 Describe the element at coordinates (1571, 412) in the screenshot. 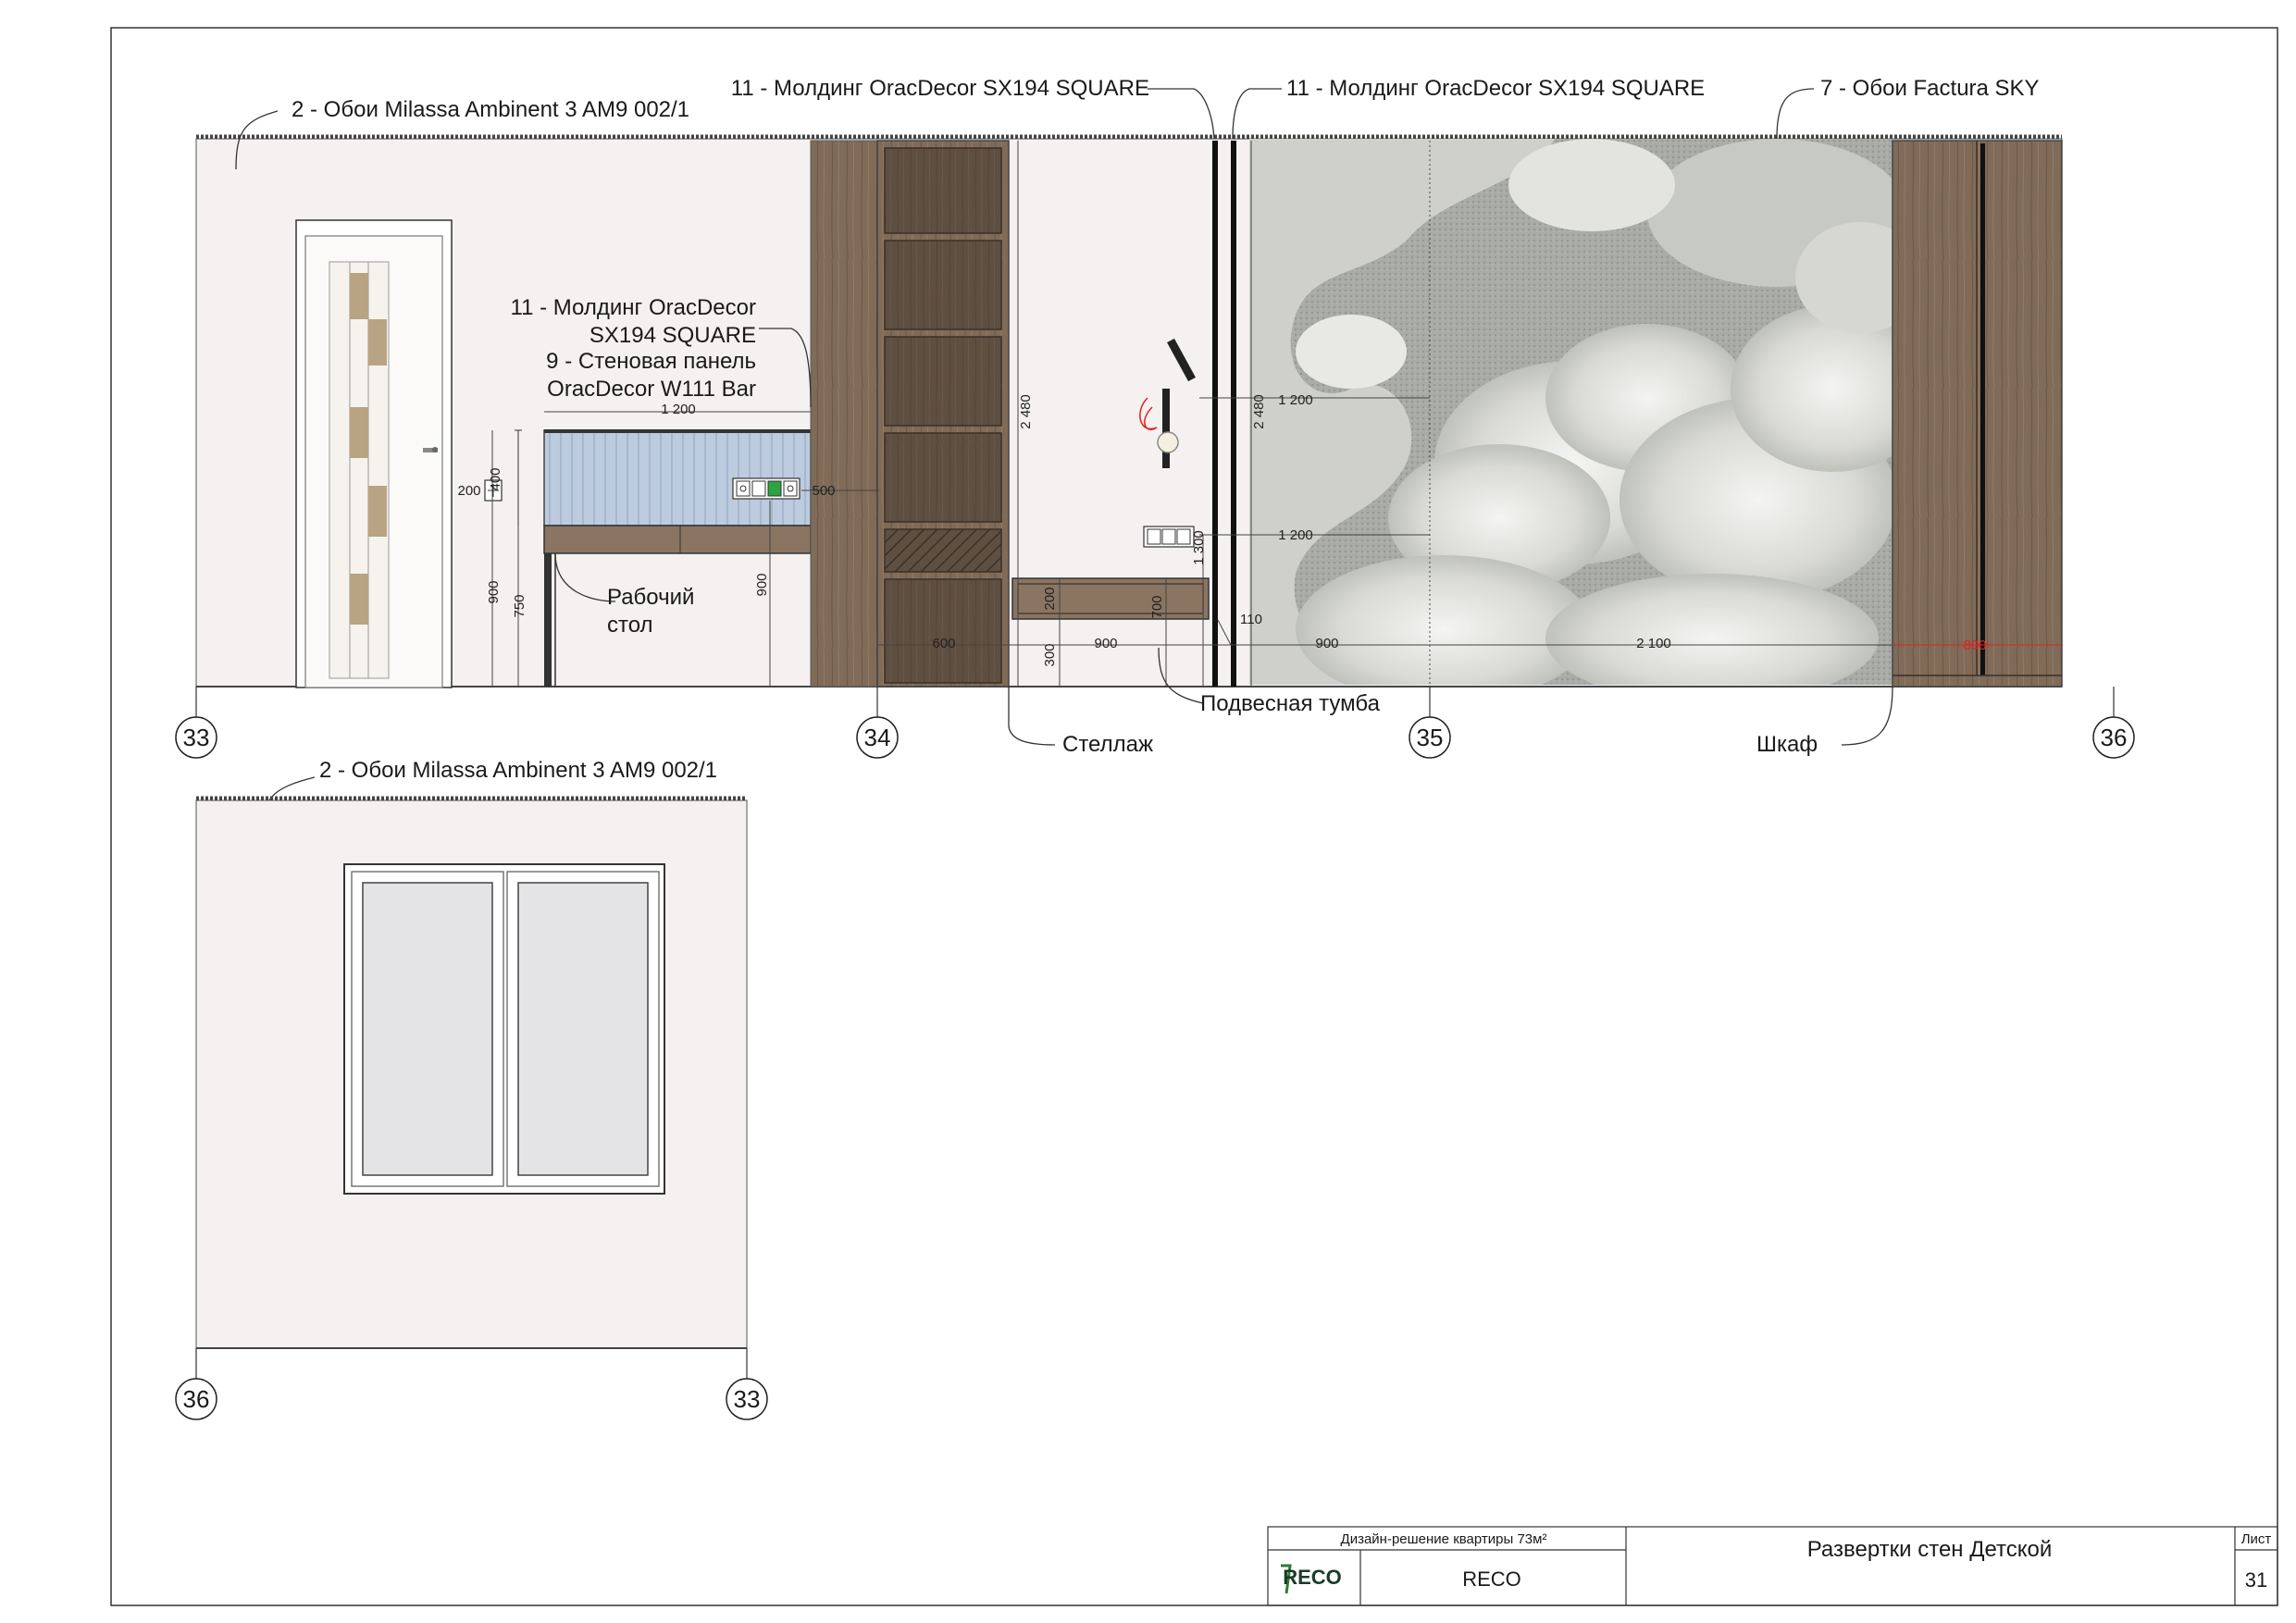

I see `sky-wallpaper` at that location.